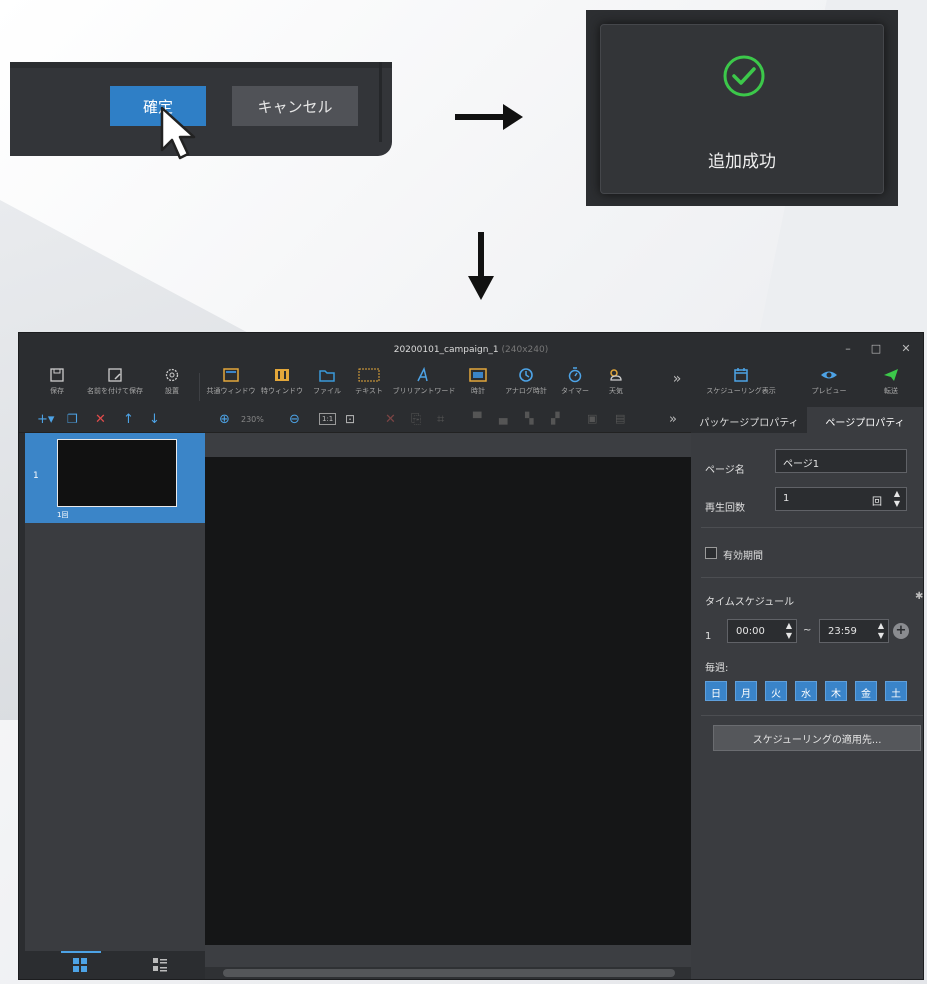 The height and width of the screenshot is (984, 927). I want to click on window-title: 20200101_campaign_1 (240x240), so click(471, 350).